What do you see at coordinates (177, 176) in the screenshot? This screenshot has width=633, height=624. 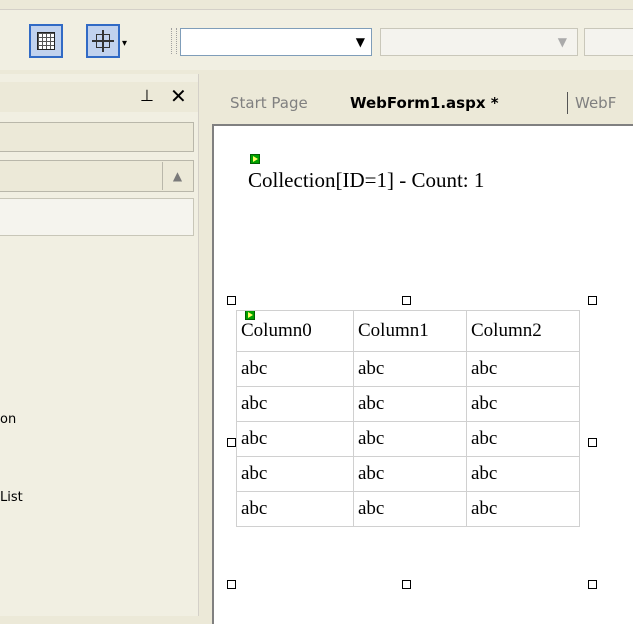 I see `scroll-up-icon: ▲` at bounding box center [177, 176].